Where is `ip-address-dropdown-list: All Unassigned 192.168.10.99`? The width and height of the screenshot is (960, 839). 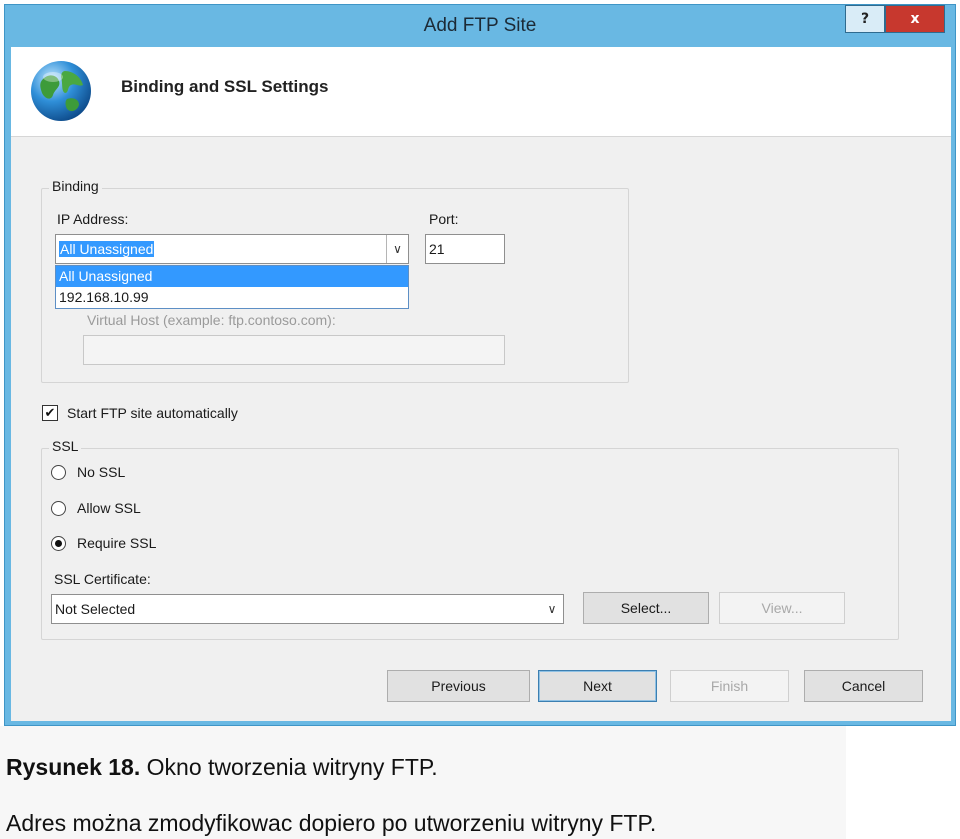 ip-address-dropdown-list: All Unassigned 192.168.10.99 is located at coordinates (232, 287).